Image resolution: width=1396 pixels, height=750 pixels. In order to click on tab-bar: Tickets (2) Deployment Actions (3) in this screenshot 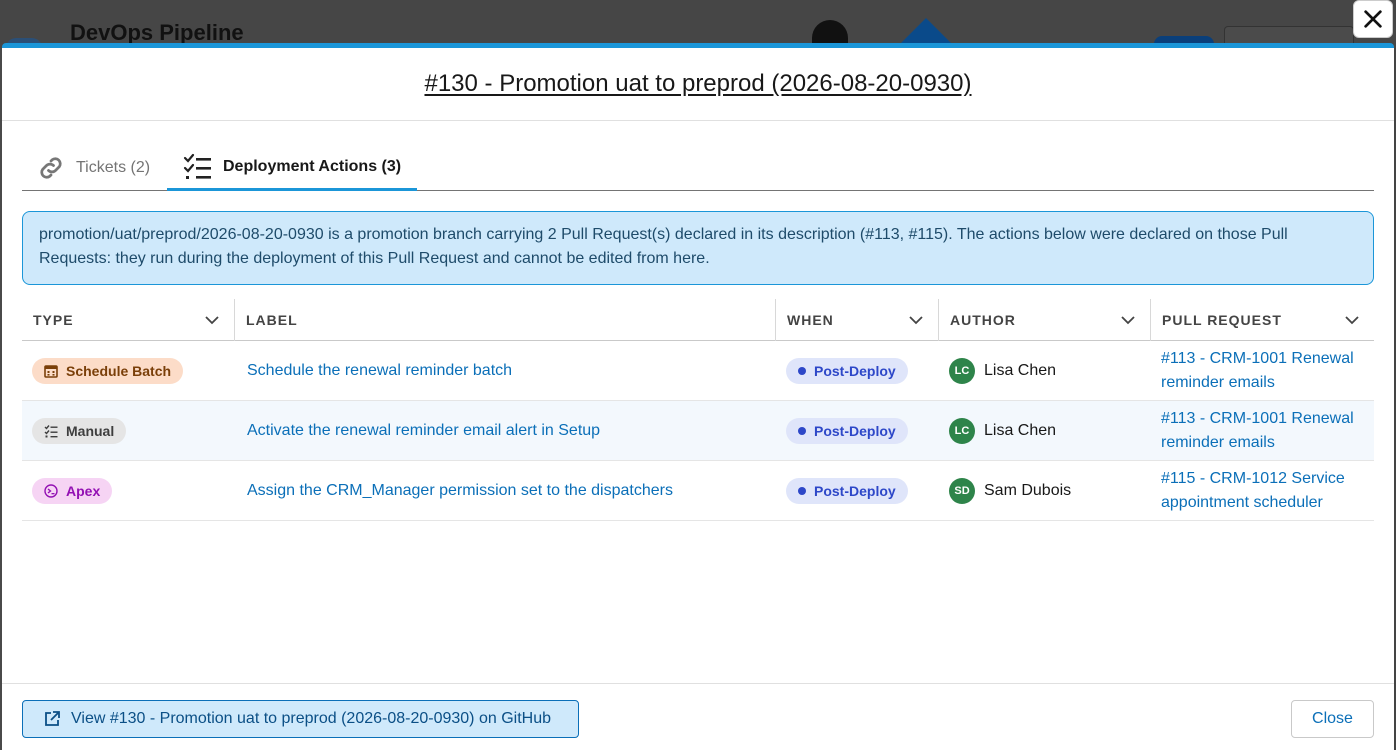, I will do `click(698, 168)`.